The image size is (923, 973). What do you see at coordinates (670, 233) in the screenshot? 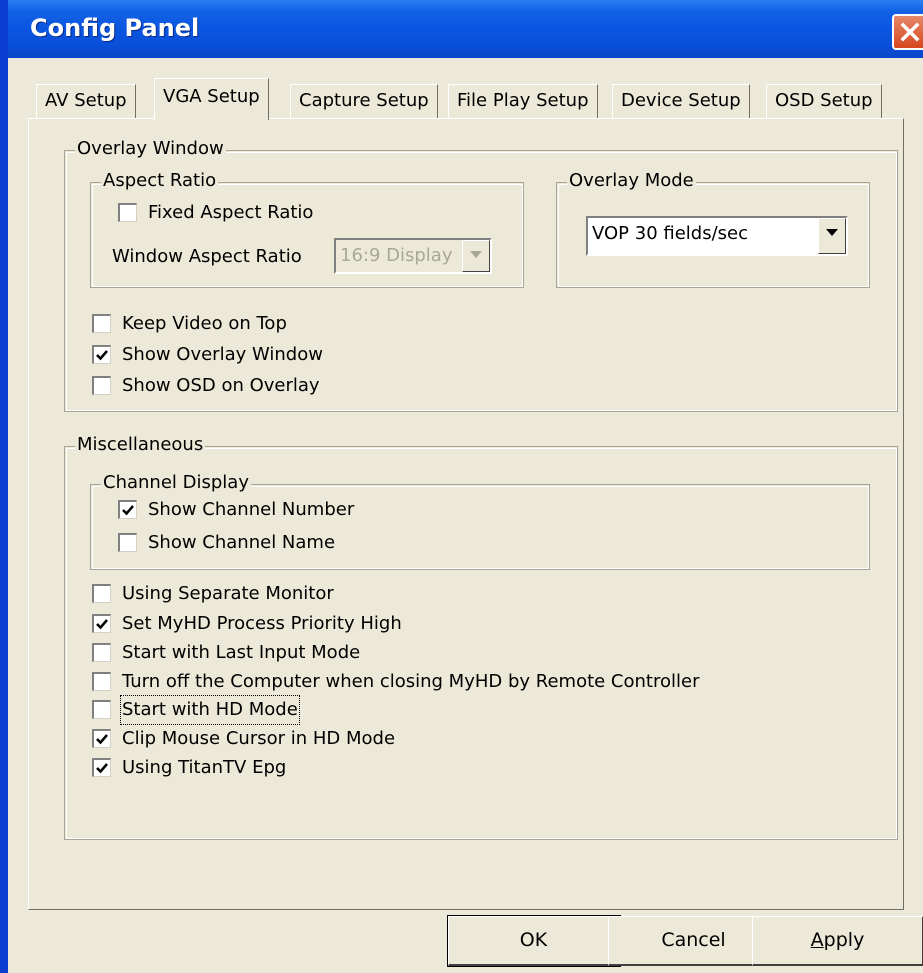
I see `select-value: VOP 30 fields/sec` at bounding box center [670, 233].